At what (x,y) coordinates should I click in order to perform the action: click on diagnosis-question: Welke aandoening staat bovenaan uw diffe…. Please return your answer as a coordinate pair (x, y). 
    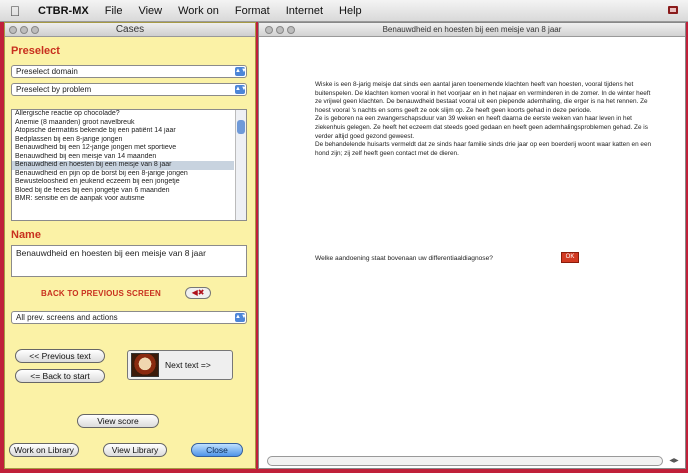
    Looking at the image, I should click on (404, 258).